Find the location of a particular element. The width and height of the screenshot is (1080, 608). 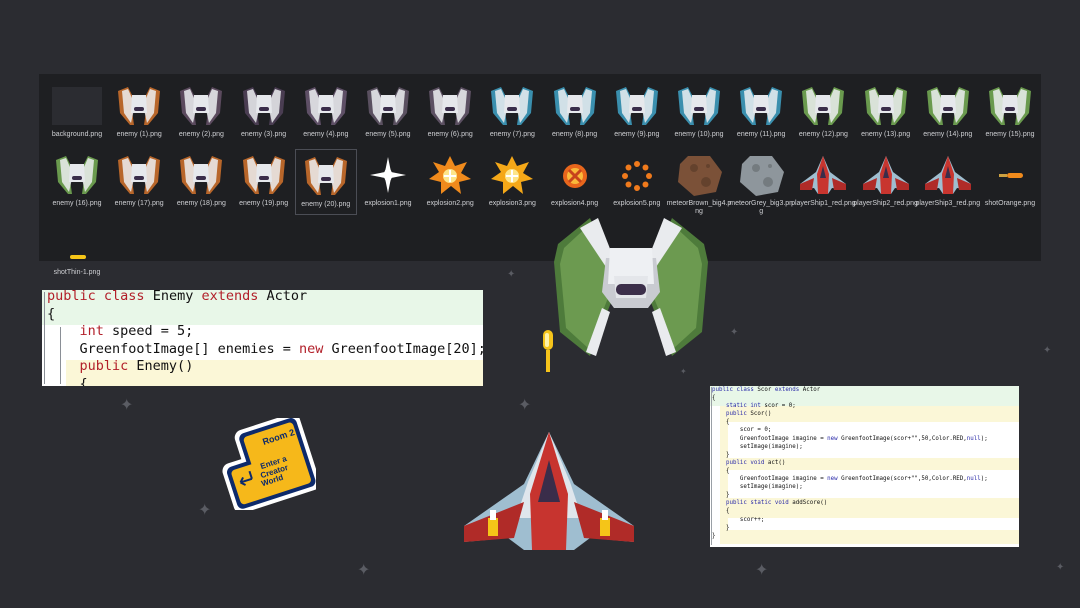

file-item: enemy (13).png is located at coordinates (886, 113).